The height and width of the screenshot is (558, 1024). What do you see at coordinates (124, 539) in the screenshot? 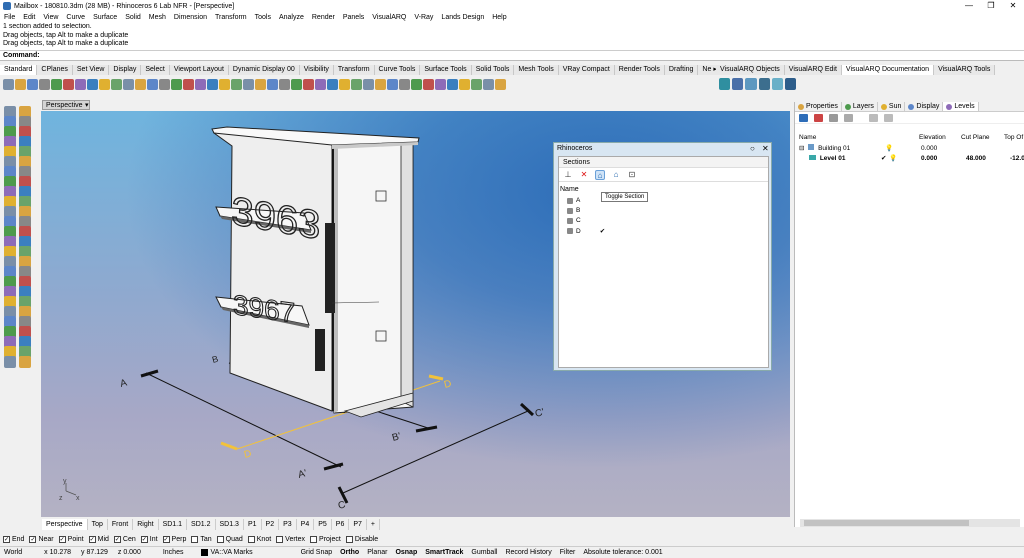
I see `osnap-cen: ✓ Cen` at bounding box center [124, 539].